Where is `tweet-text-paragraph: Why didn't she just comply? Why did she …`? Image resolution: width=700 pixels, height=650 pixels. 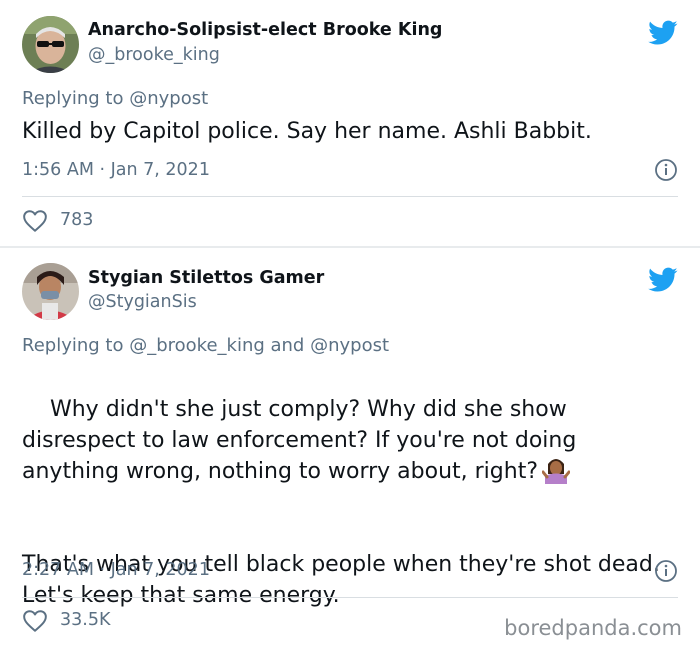 tweet-text-paragraph: Why didn't she just comply? Why did she … is located at coordinates (303, 440).